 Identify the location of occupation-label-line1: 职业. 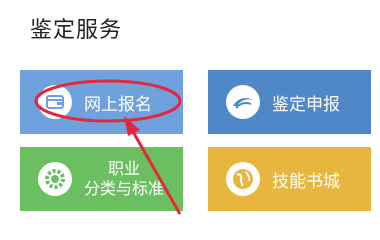
(124, 168).